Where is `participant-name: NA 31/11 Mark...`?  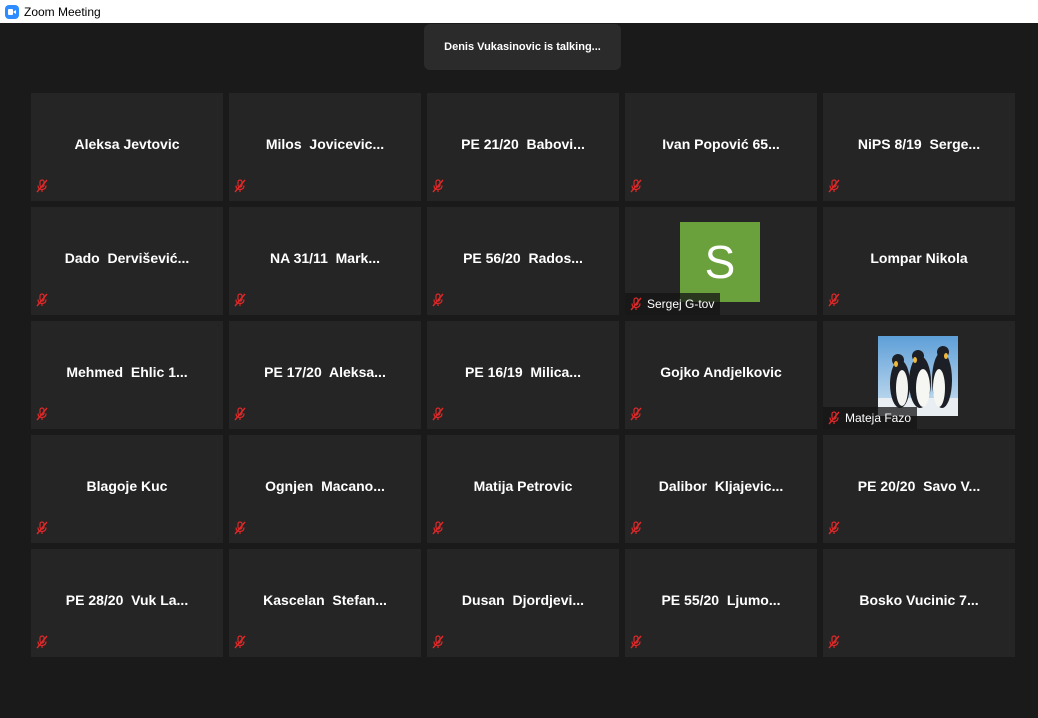 participant-name: NA 31/11 Mark... is located at coordinates (325, 258).